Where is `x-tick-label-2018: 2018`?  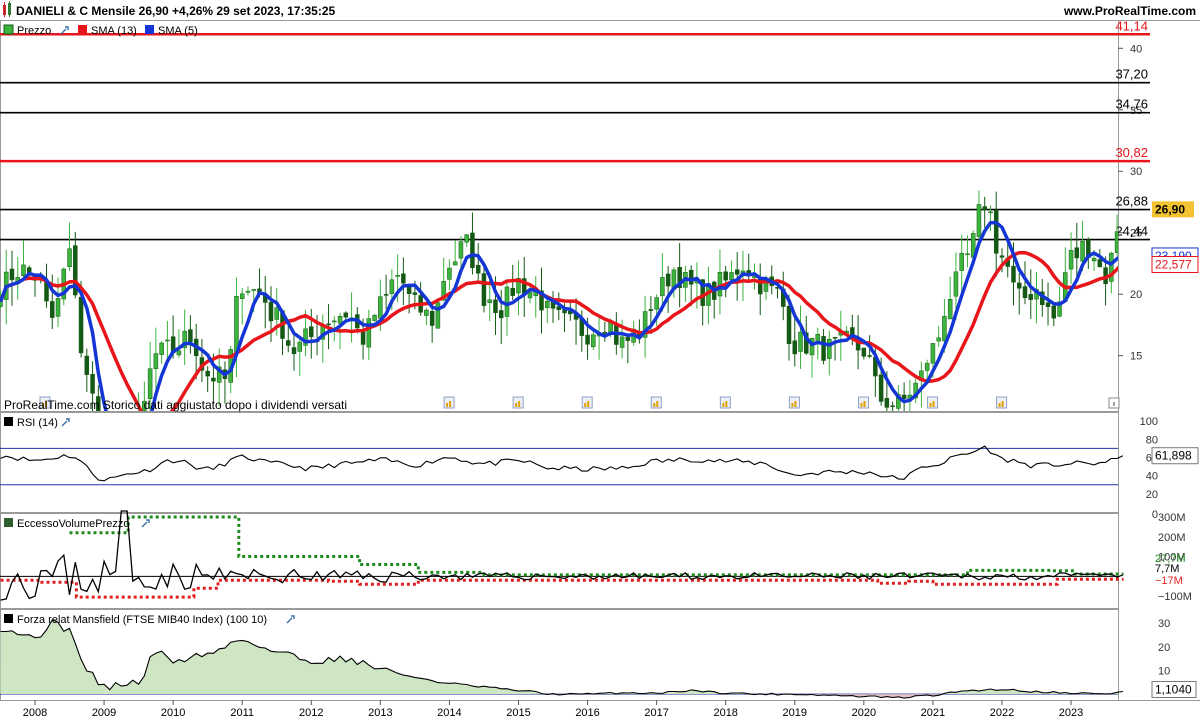
x-tick-label-2018: 2018 is located at coordinates (725, 713).